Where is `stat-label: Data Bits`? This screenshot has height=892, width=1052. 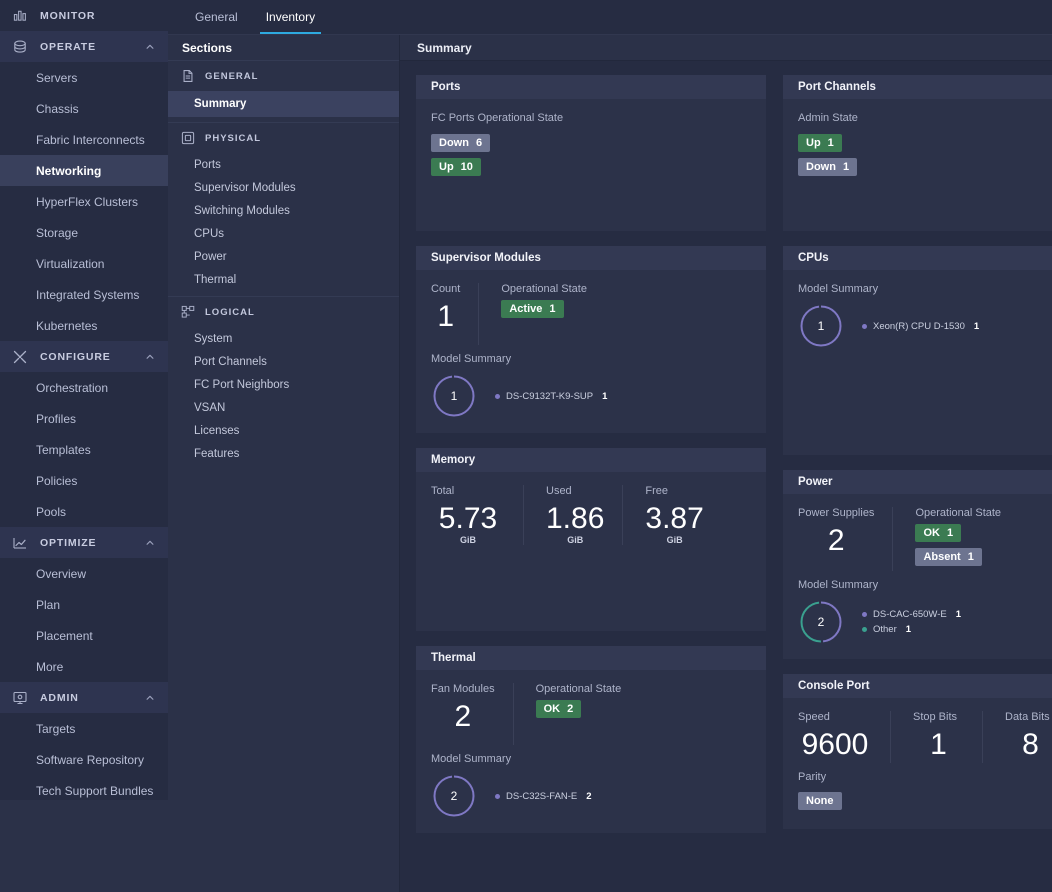 stat-label: Data Bits is located at coordinates (1027, 717).